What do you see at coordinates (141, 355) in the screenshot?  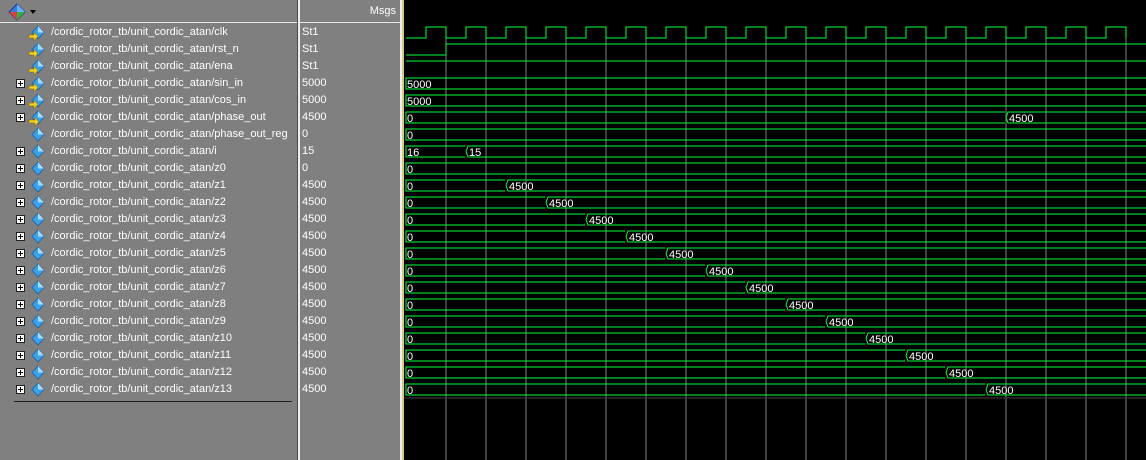 I see `signal-name: /cordic_rotor_tb/unit_cordic_atan/z11` at bounding box center [141, 355].